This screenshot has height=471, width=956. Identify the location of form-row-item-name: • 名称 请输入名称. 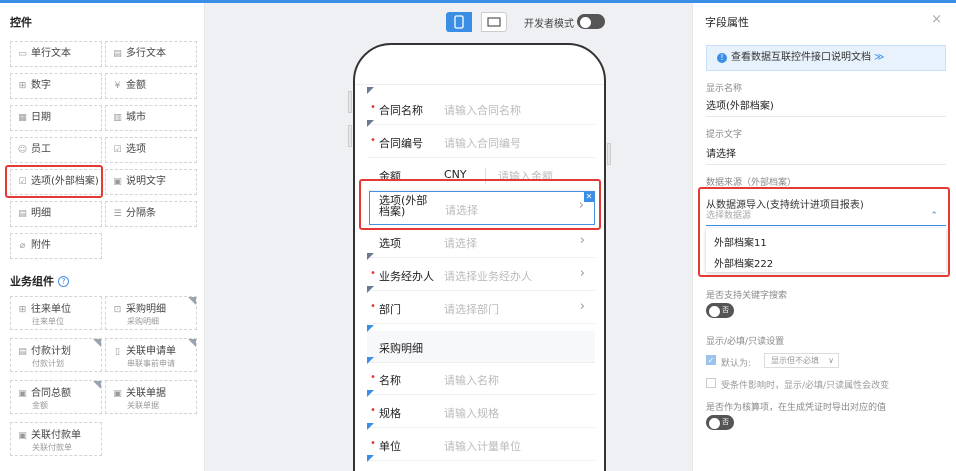
(481, 376).